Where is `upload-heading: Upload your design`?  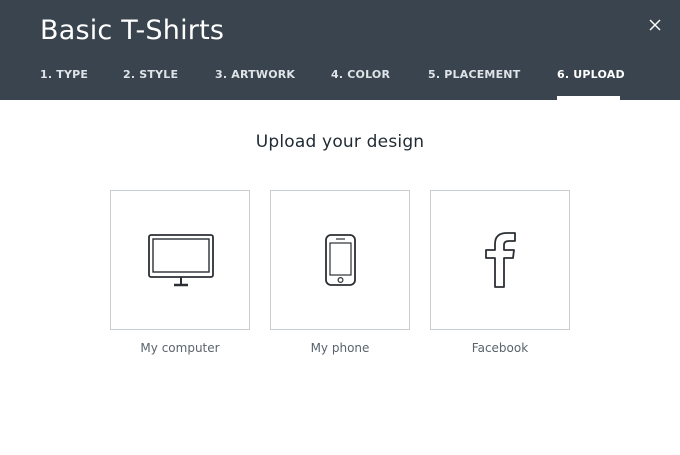 upload-heading: Upload your design is located at coordinates (340, 142).